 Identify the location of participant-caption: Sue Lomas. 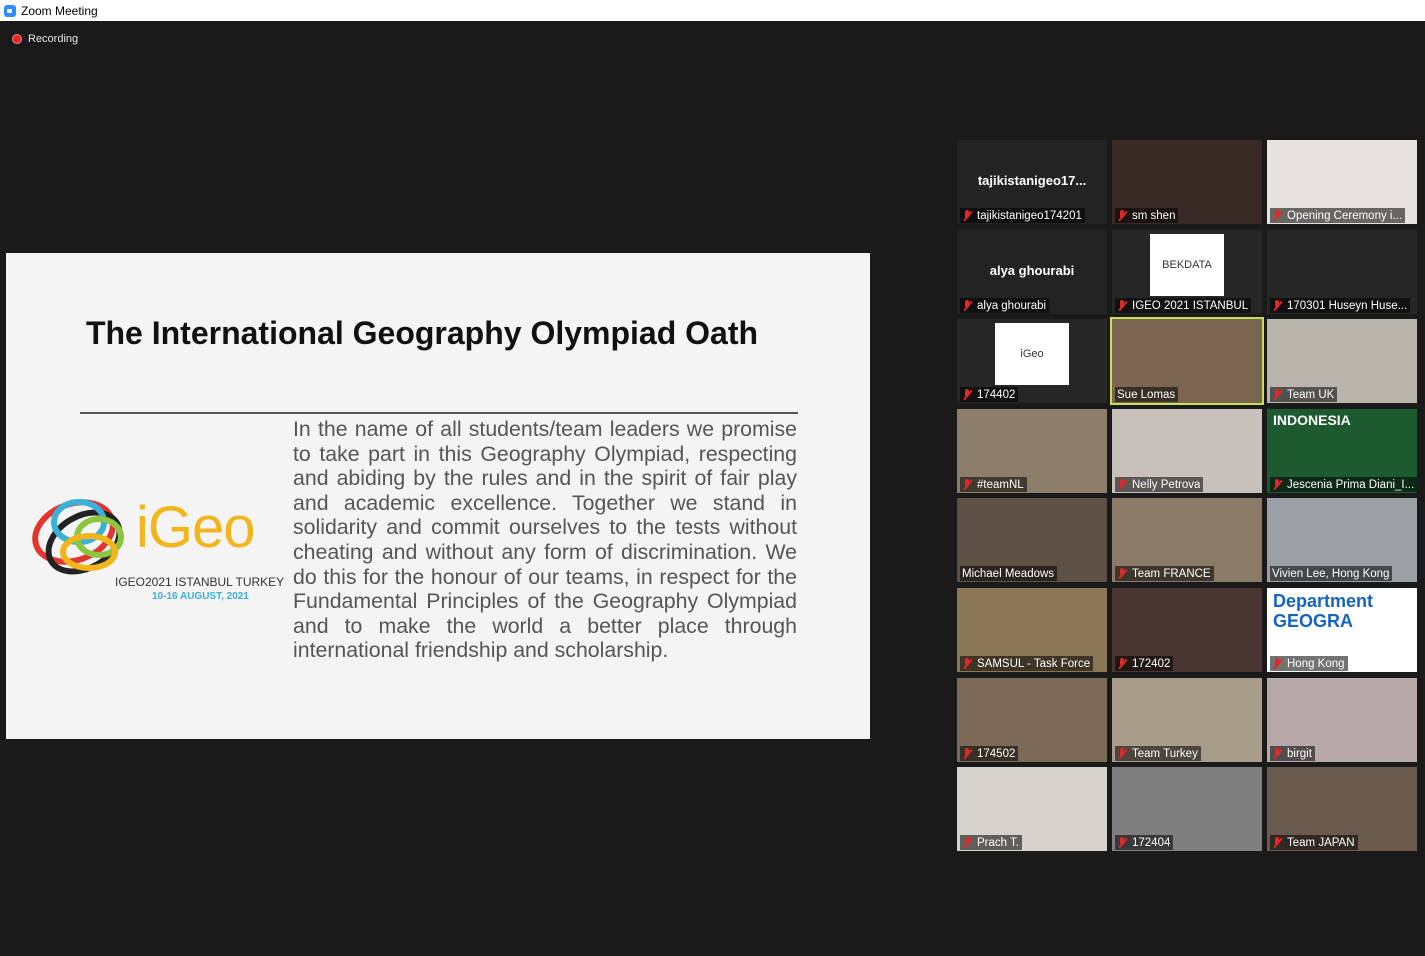
(1147, 394).